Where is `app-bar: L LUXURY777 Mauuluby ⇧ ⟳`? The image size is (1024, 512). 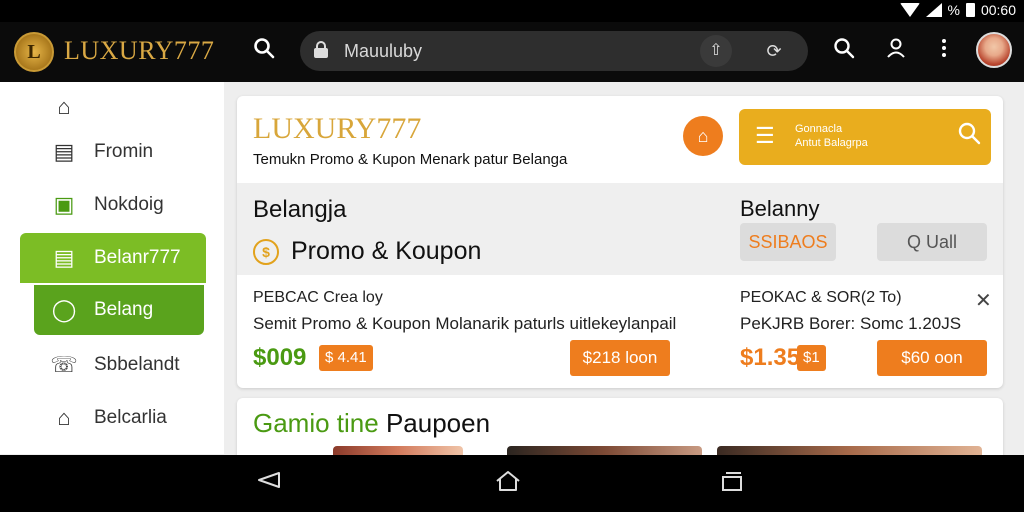 app-bar: L LUXURY777 Mauuluby ⇧ ⟳ is located at coordinates (512, 52).